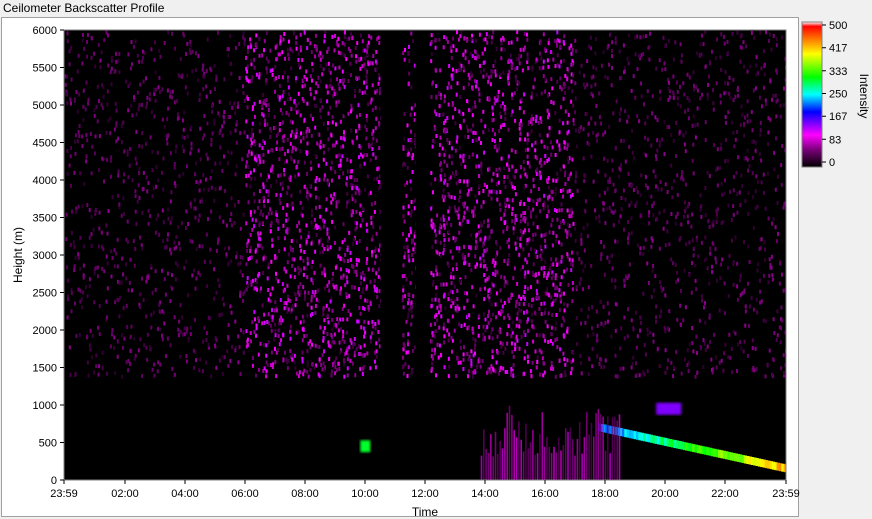  Describe the element at coordinates (45, 294) in the screenshot. I see `y-tick-label: 2500` at that location.